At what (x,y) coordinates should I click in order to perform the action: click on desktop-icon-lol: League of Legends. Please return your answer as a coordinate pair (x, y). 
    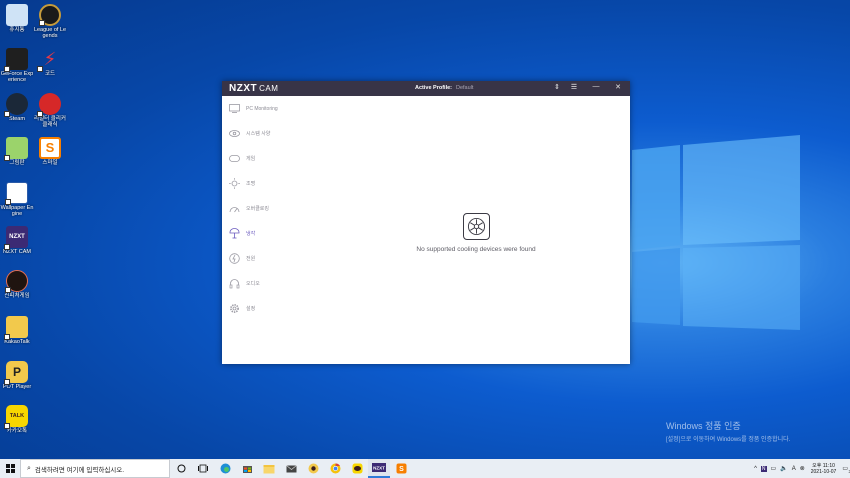
    Looking at the image, I should click on (50, 21).